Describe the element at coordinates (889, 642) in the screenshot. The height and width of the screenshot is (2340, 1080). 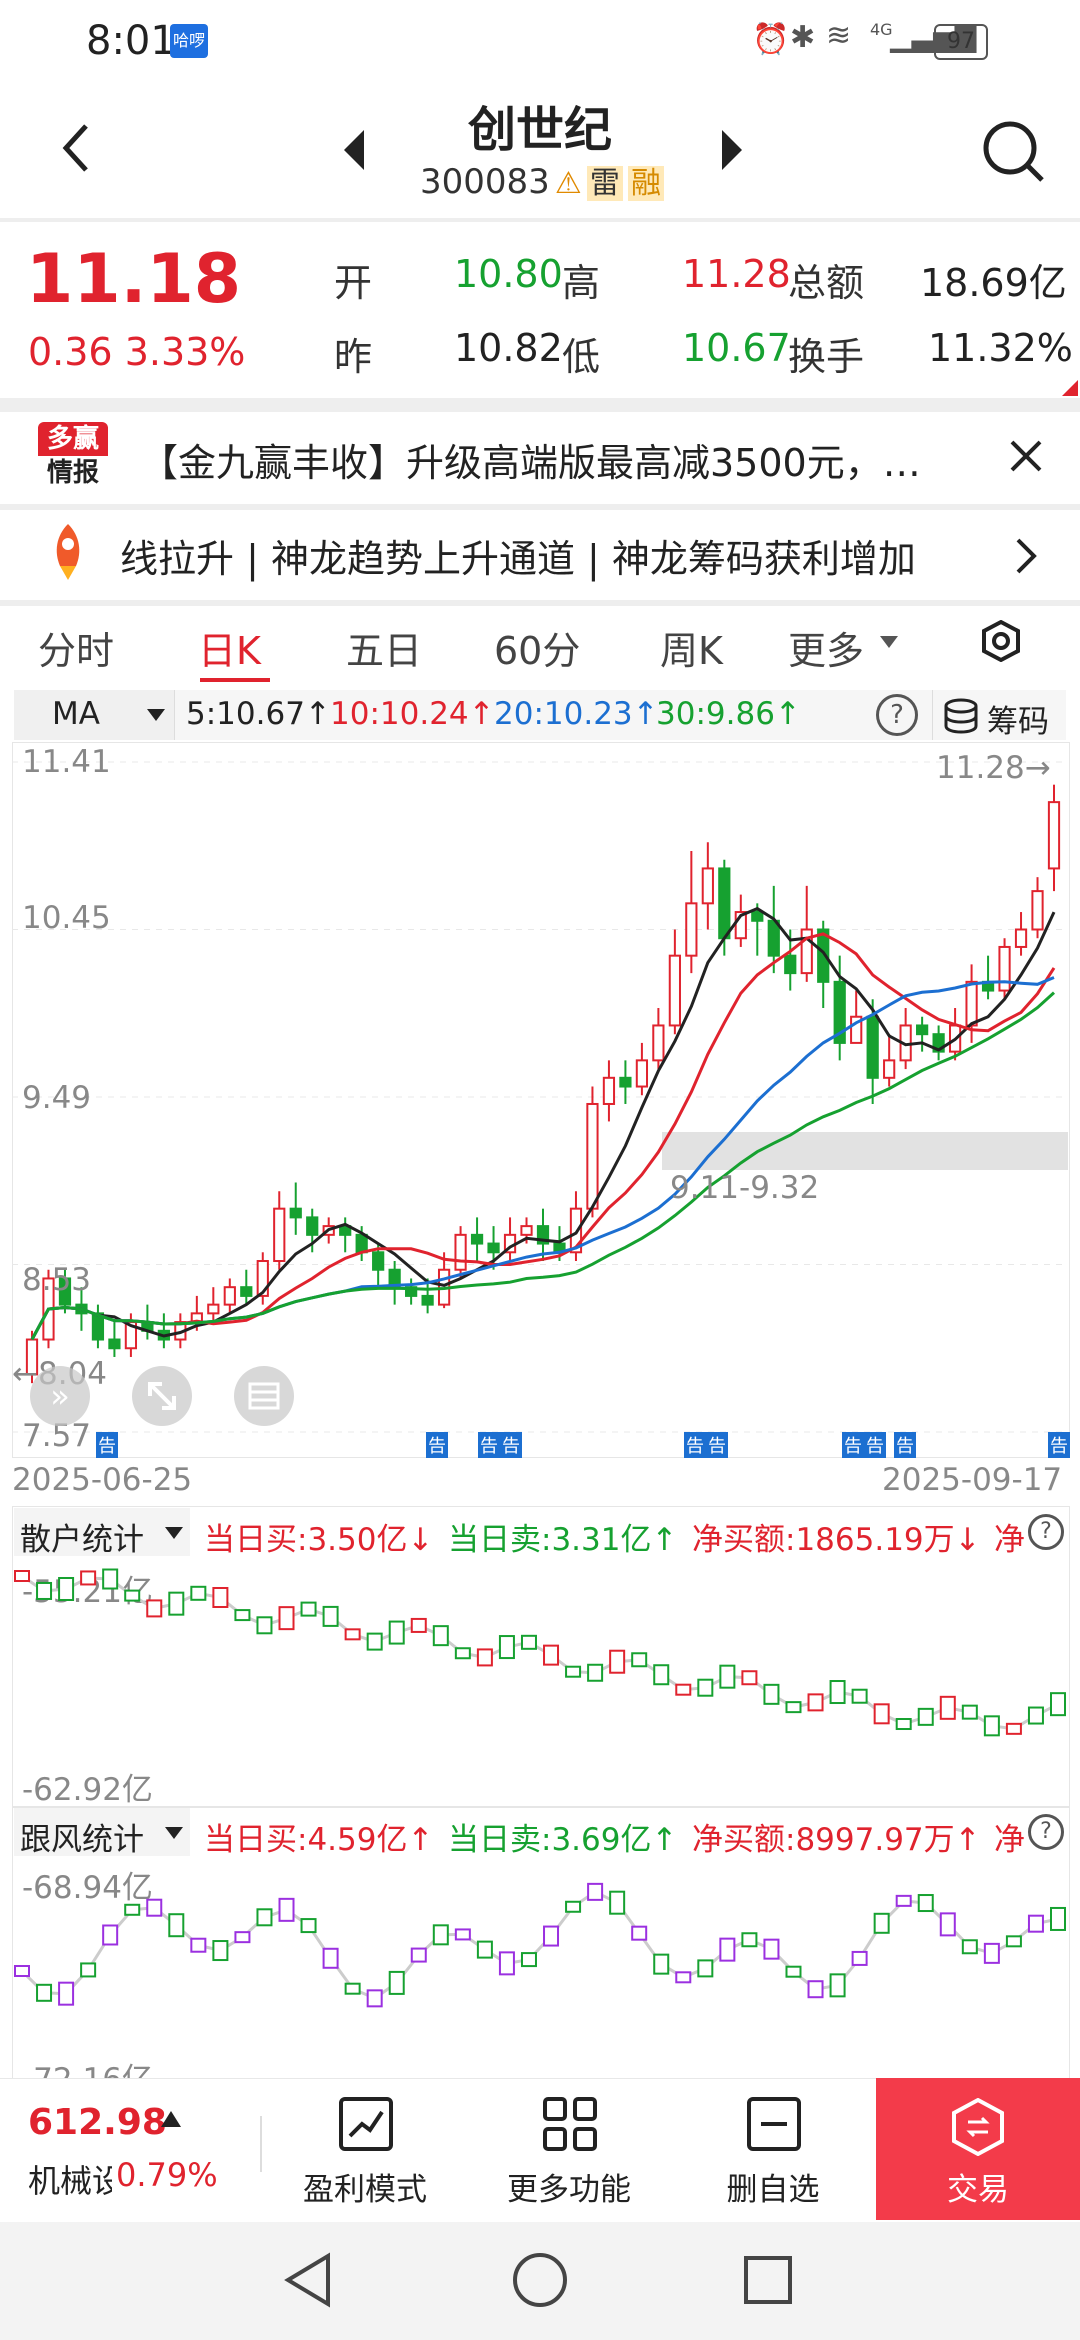
I see `caret-down-icon` at that location.